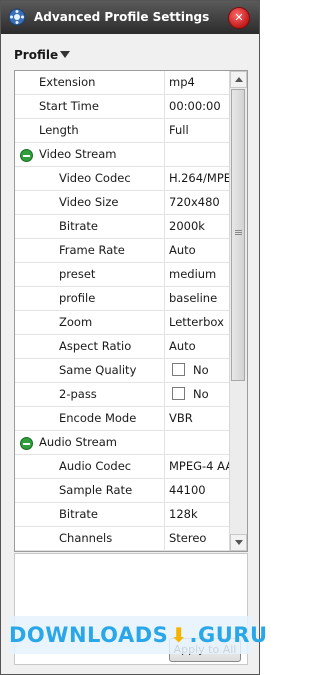 This screenshot has height=675, width=320. What do you see at coordinates (90, 274) in the screenshot?
I see `property-name: preset` at bounding box center [90, 274].